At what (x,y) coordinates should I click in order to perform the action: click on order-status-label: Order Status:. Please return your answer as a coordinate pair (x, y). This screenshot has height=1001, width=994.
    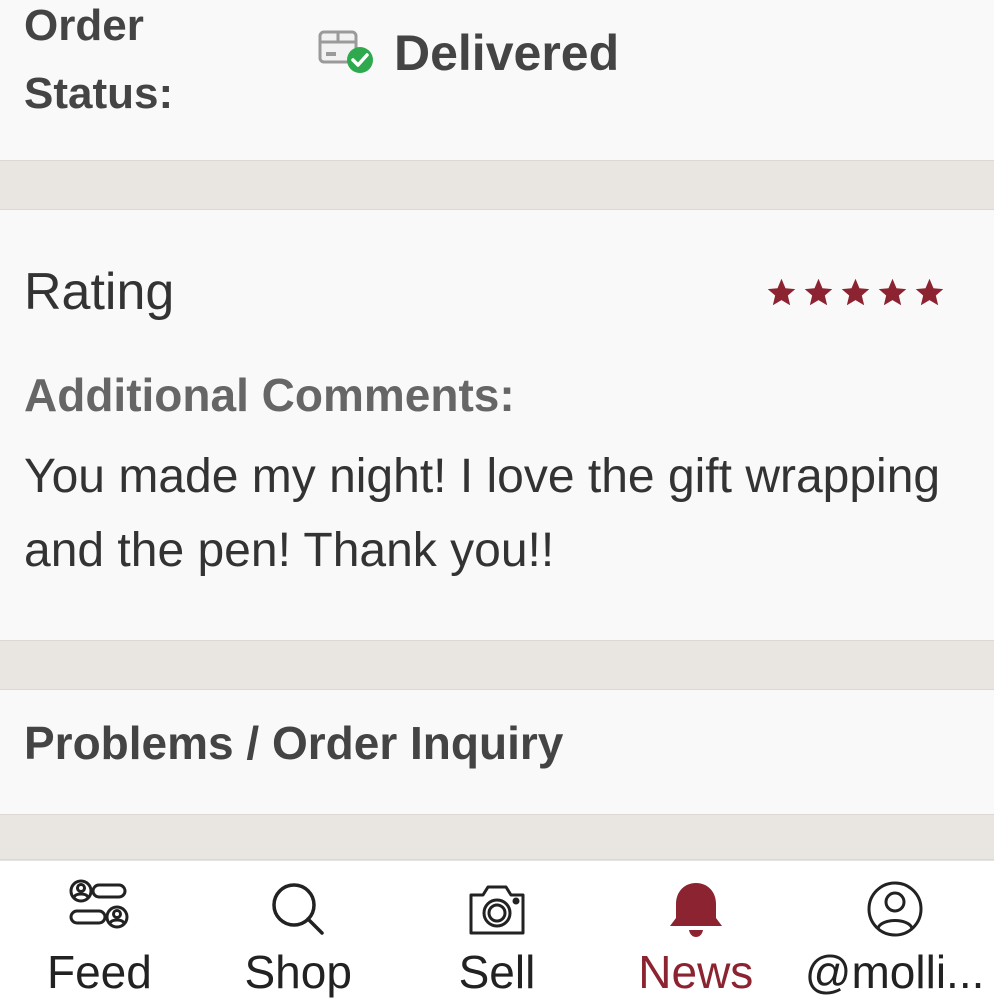
    Looking at the image, I should click on (99, 59).